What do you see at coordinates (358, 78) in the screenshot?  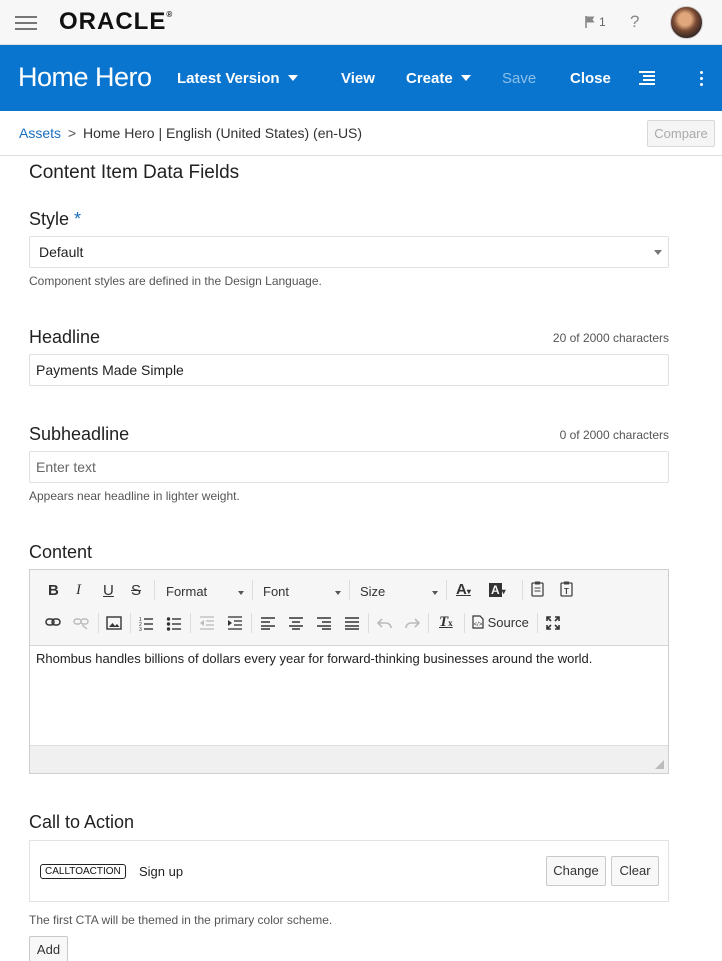 I see `view-button: View` at bounding box center [358, 78].